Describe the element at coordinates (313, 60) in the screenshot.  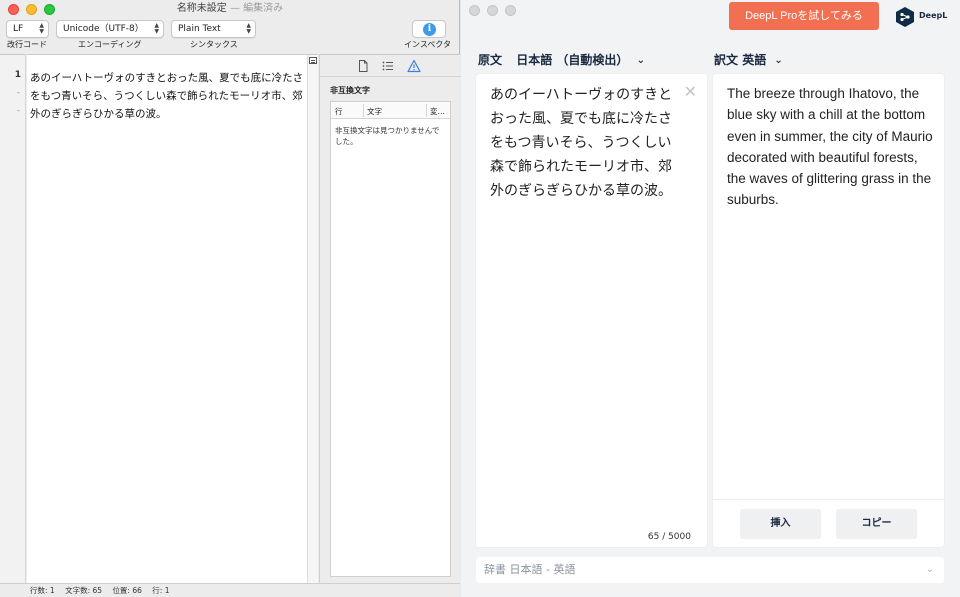
I see `split-editor-icon` at that location.